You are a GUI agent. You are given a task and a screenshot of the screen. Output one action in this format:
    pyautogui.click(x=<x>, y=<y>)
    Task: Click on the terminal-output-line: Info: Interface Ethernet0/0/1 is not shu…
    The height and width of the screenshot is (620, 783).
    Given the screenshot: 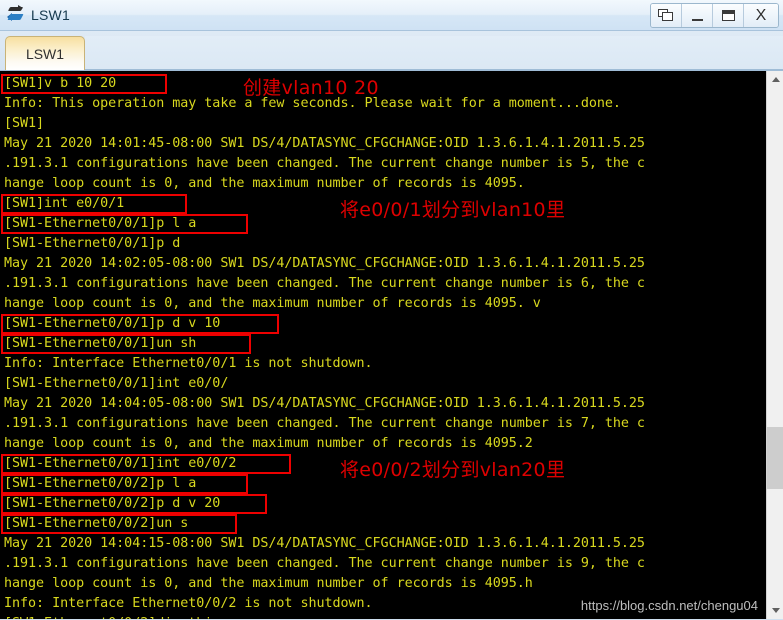 What is the action you would take?
    pyautogui.click(x=188, y=363)
    